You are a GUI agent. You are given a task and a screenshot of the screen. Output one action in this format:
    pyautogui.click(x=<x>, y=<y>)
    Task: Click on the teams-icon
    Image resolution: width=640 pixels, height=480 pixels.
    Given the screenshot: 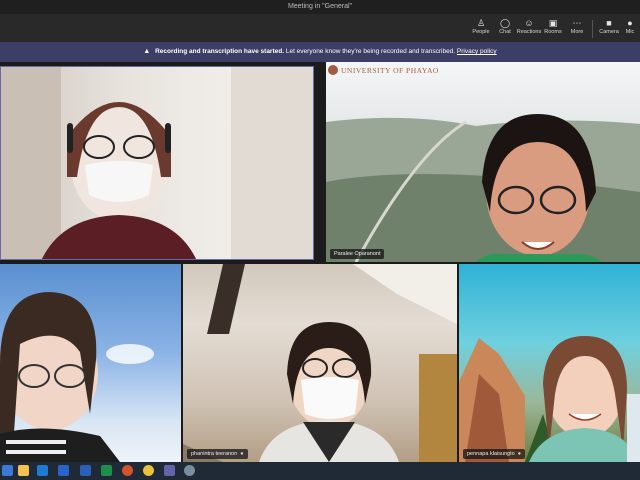 What is the action you would take?
    pyautogui.click(x=169, y=470)
    